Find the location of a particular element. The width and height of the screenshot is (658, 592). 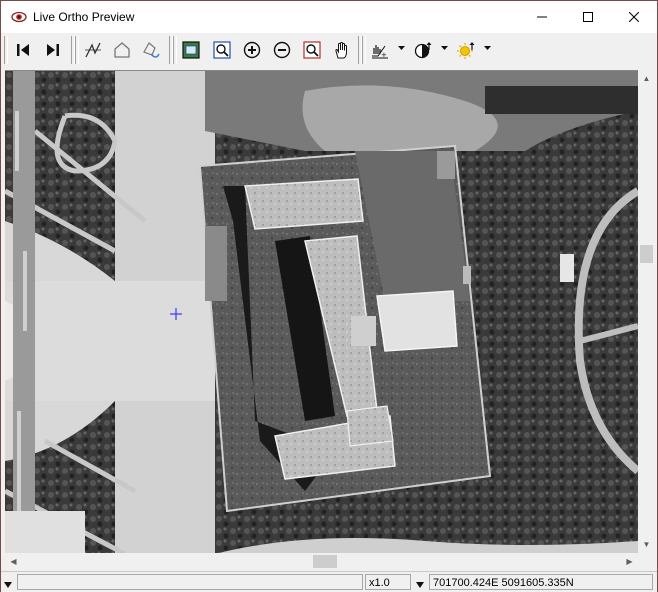

scroll-left-arrow-icon: ◀ is located at coordinates (13, 561).